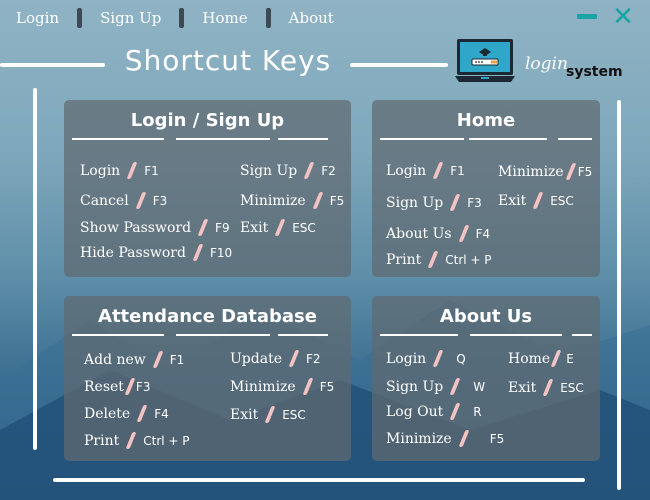 The width and height of the screenshot is (650, 500). I want to click on shortcut-item: Cancel F3, so click(124, 200).